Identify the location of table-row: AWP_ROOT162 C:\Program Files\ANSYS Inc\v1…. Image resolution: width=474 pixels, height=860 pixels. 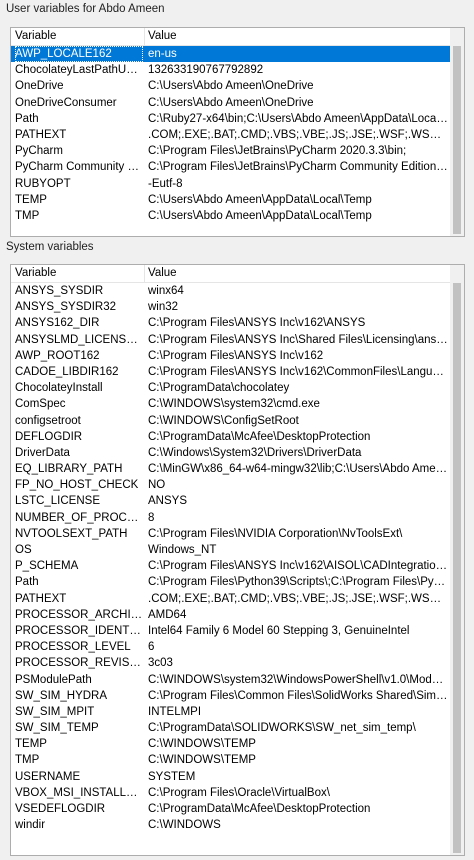
(230, 356).